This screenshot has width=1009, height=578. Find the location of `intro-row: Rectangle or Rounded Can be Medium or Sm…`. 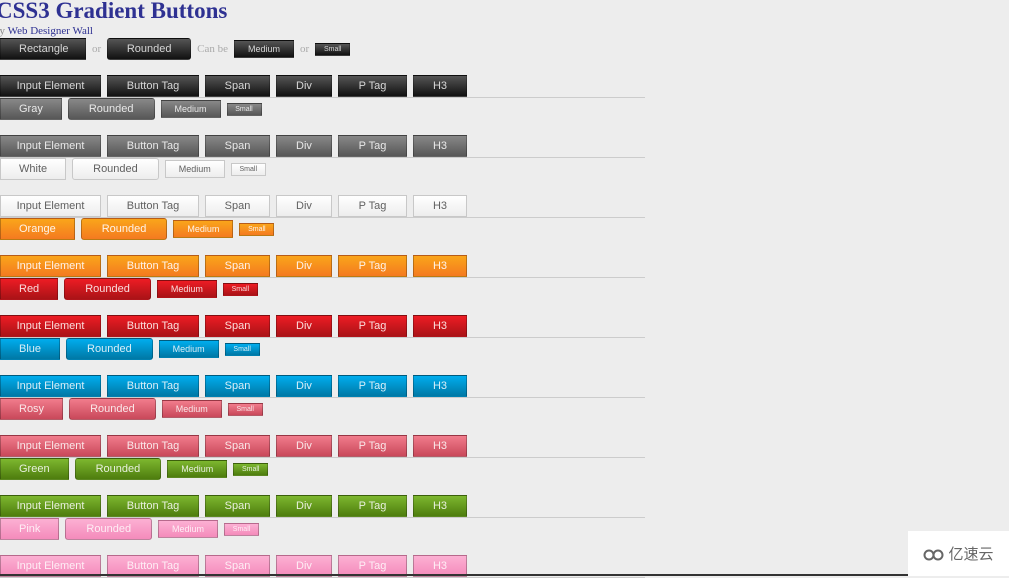

intro-row: Rectangle or Rounded Can be Medium or Sm… is located at coordinates (178, 49).